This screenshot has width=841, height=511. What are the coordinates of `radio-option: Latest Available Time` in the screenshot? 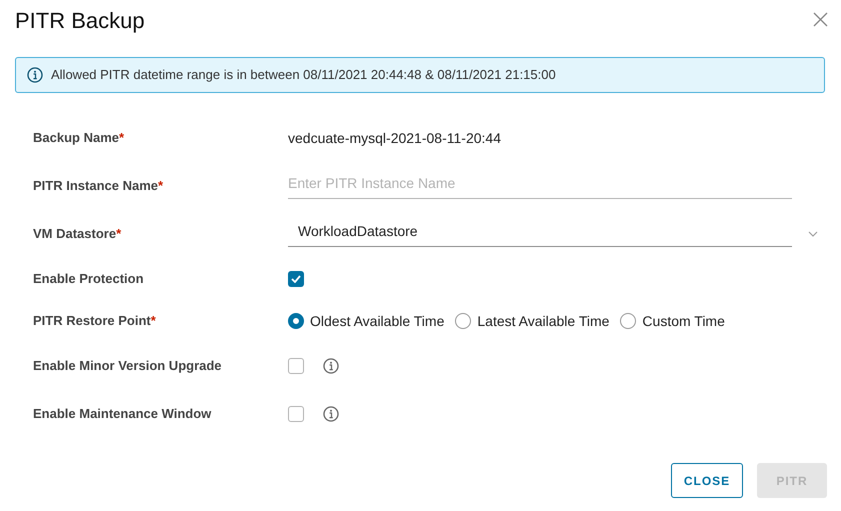 It's located at (532, 321).